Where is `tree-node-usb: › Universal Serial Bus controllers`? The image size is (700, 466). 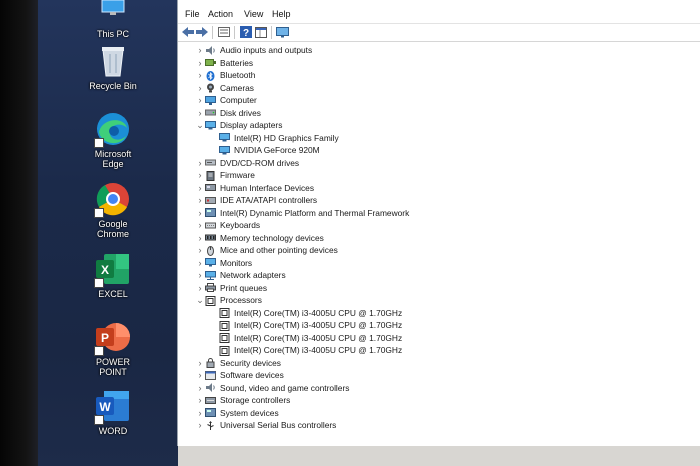
tree-node-usb: › Universal Serial Bus controllers is located at coordinates (266, 425).